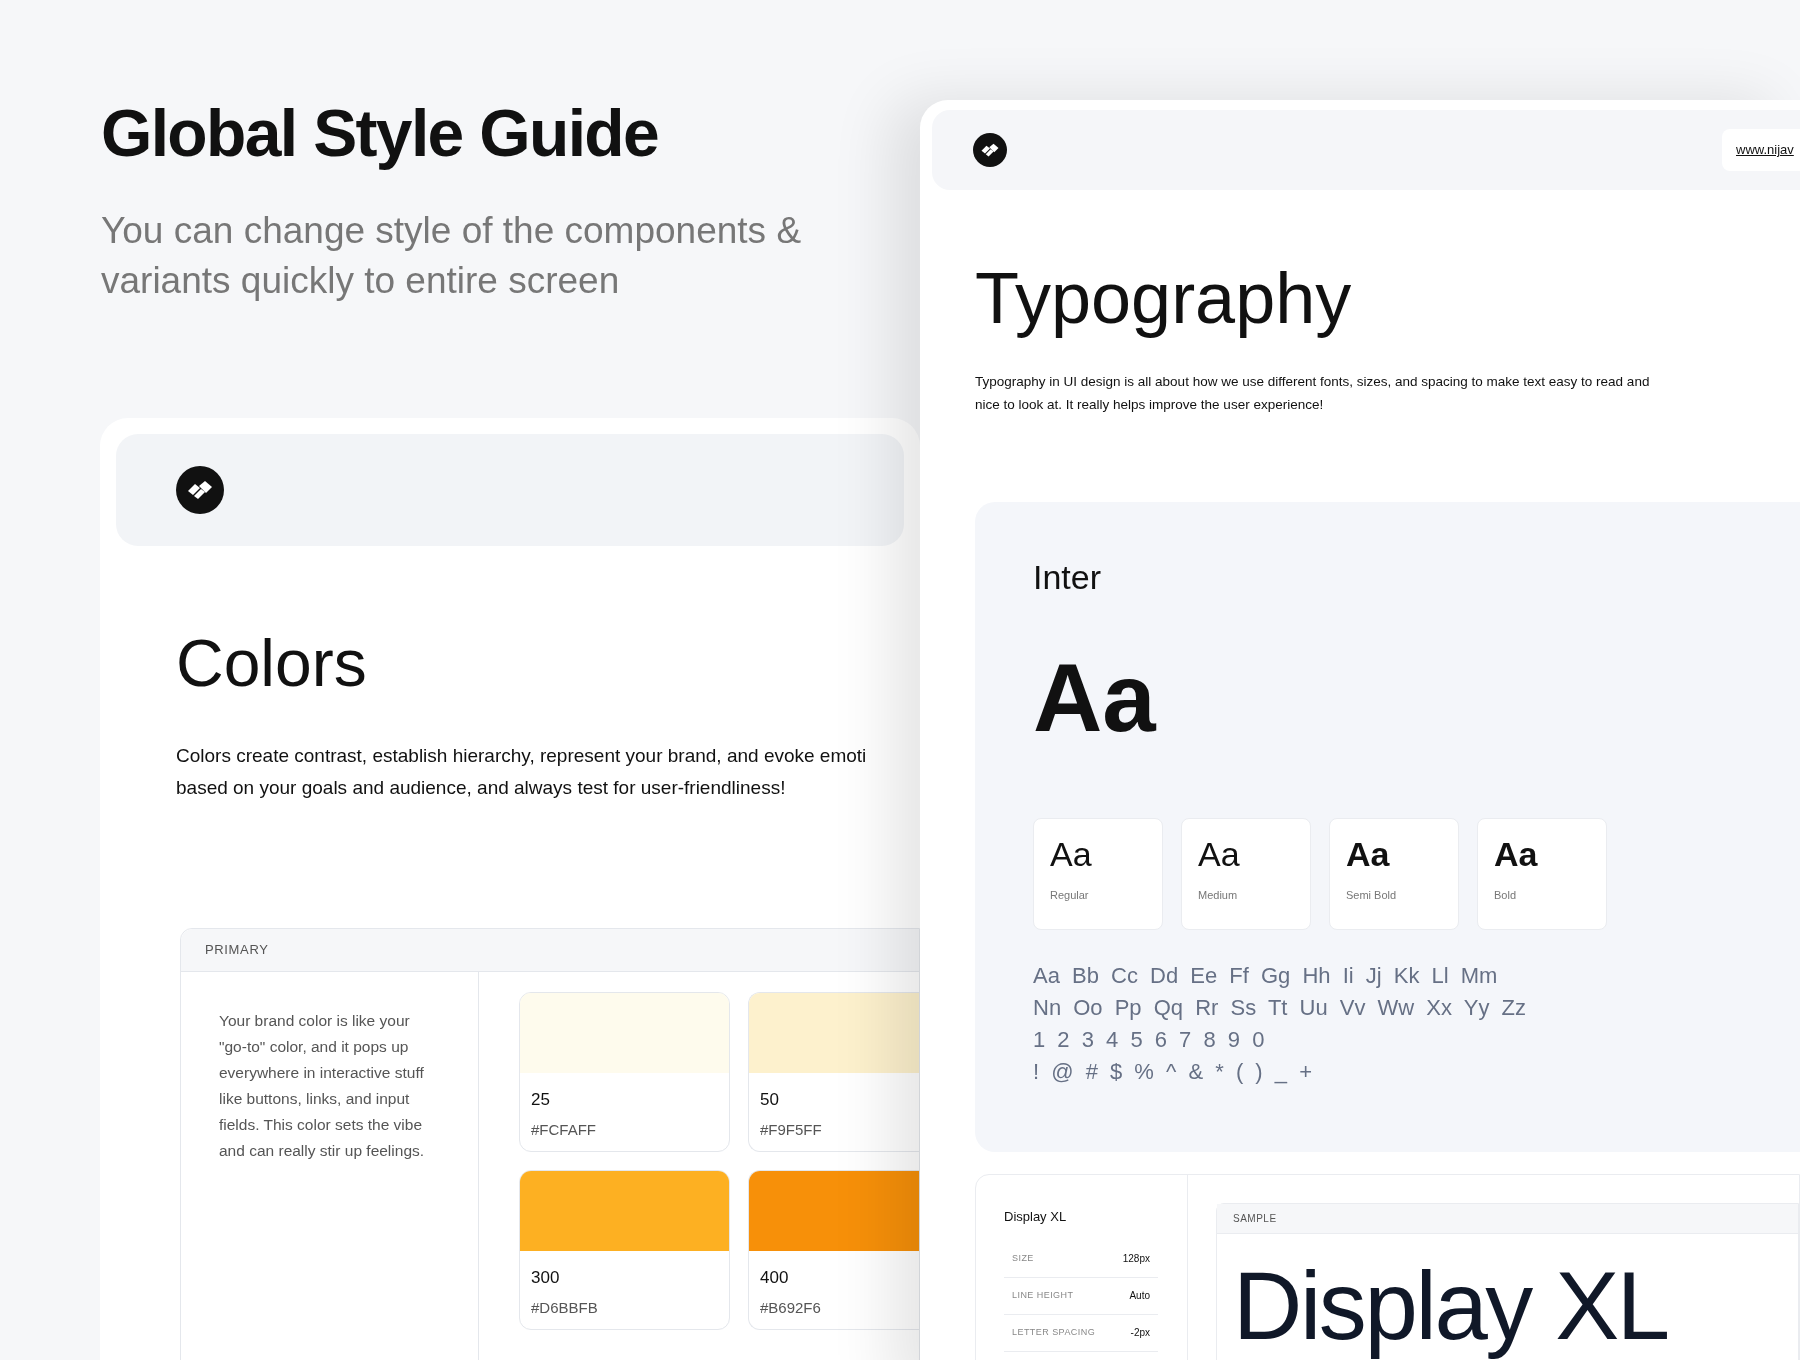 The image size is (1800, 1360). What do you see at coordinates (1023, 1258) in the screenshot?
I see `spec-label: SIZE` at bounding box center [1023, 1258].